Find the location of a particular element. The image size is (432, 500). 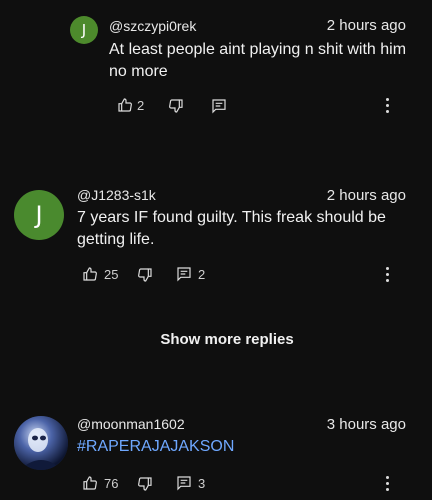

show-more-replies-button: Show more replies is located at coordinates (216, 339).